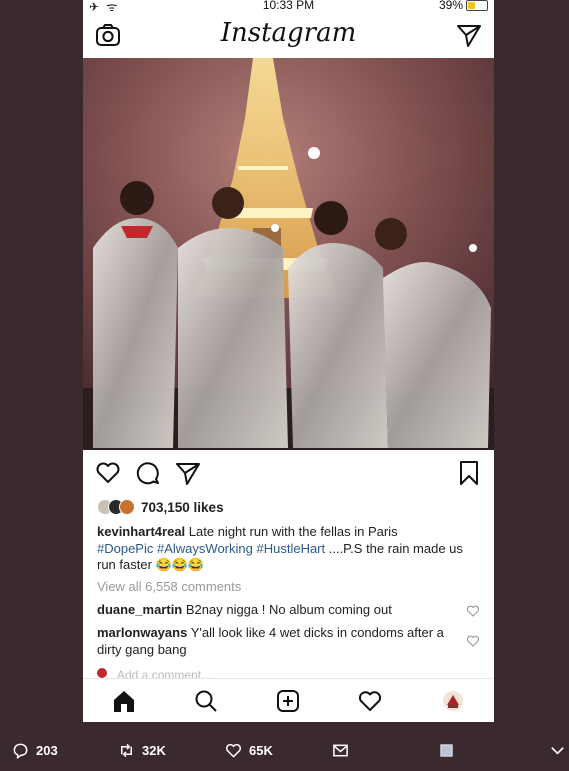 The image size is (569, 771). I want to click on comment-bubble-icon, so click(148, 473).